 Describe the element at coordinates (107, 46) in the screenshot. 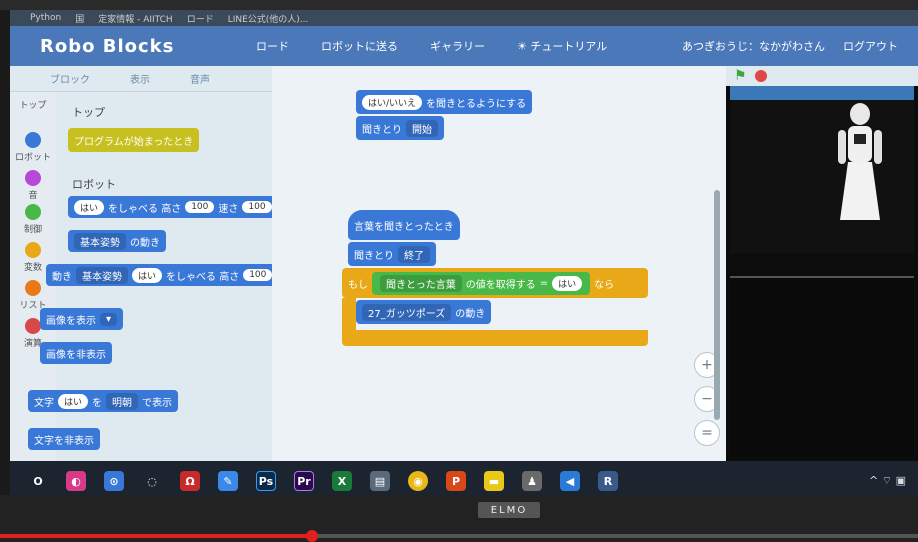

I see `app-logo: Robo Blocks` at that location.